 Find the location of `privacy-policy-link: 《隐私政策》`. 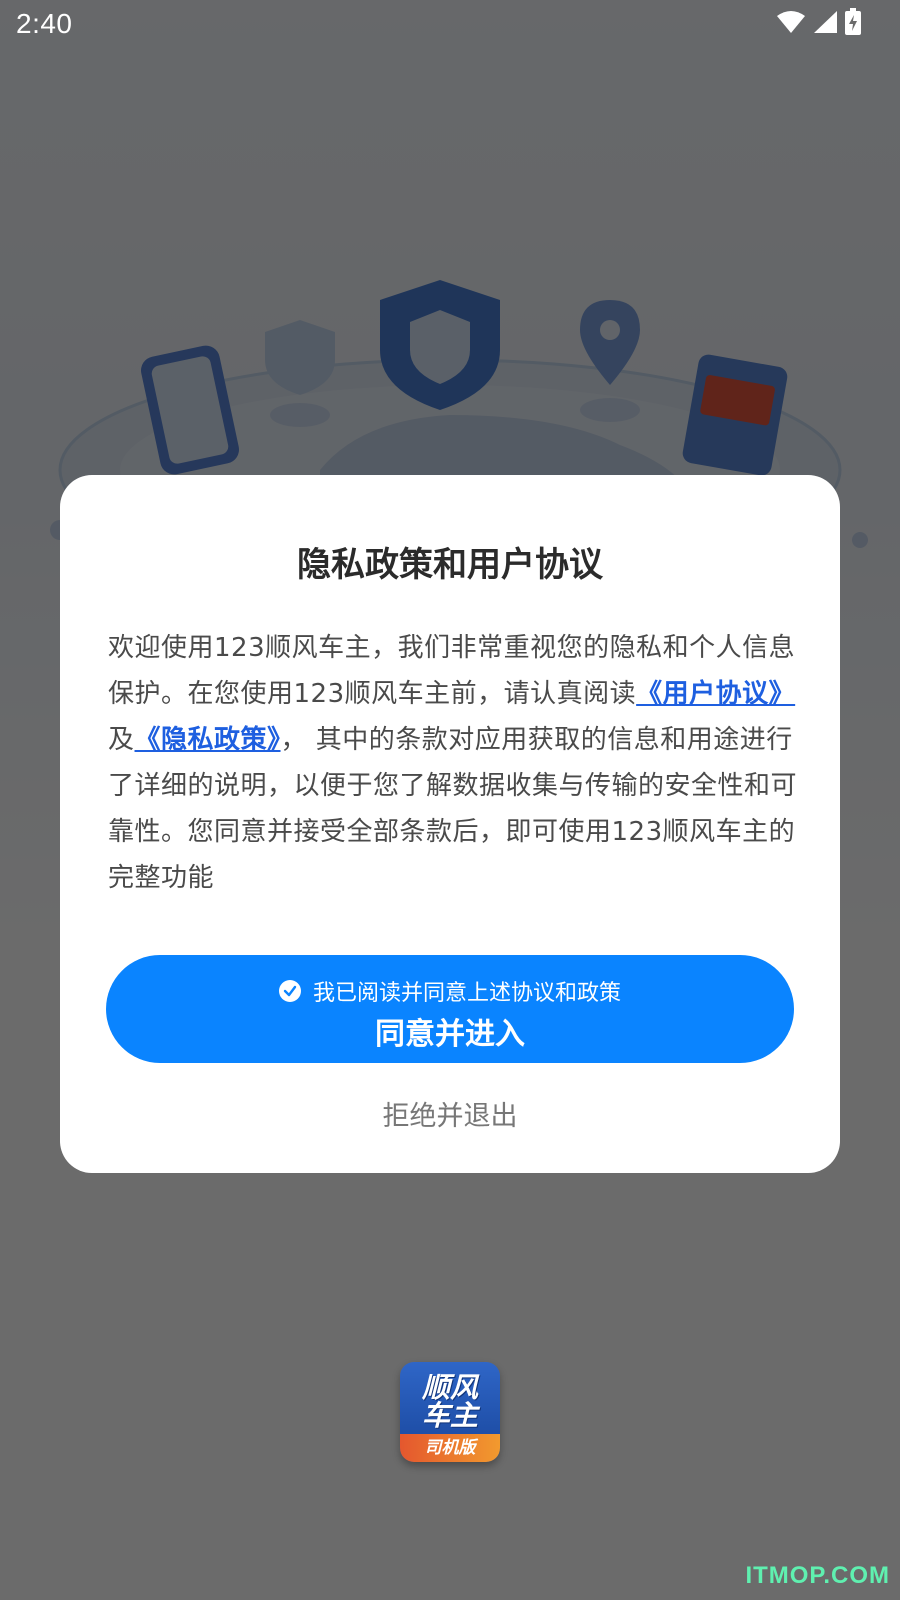

privacy-policy-link: 《隐私政策》 is located at coordinates (208, 740).